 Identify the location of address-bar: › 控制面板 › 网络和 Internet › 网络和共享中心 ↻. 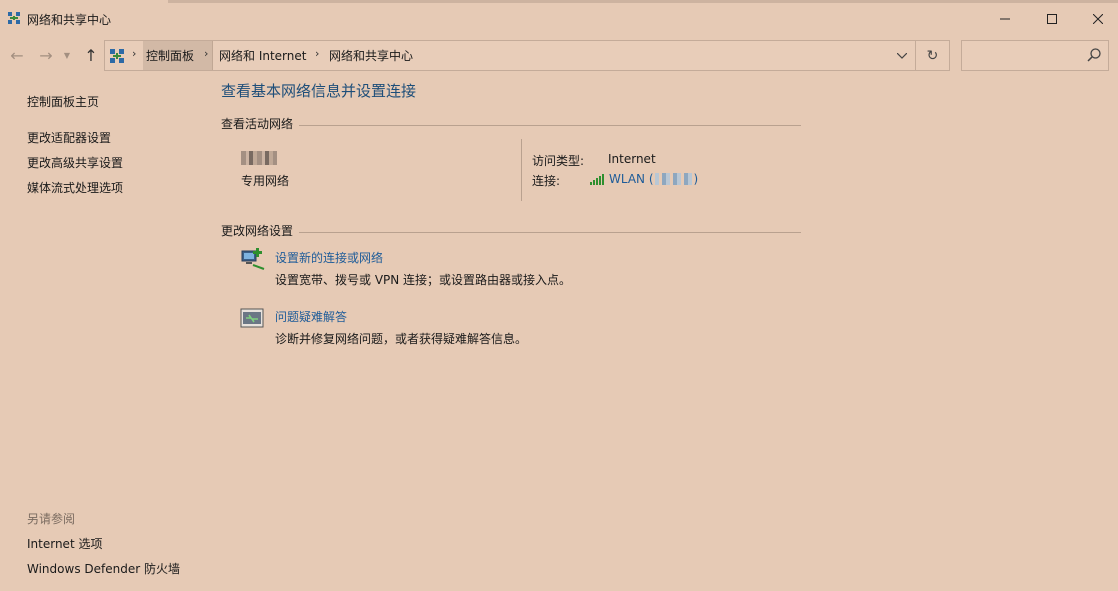
(527, 55).